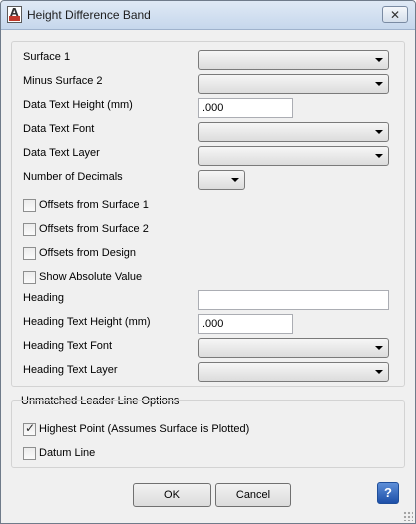 The height and width of the screenshot is (524, 416). I want to click on offsets-surface2-label: Offsets from Surface 2, so click(94, 229).